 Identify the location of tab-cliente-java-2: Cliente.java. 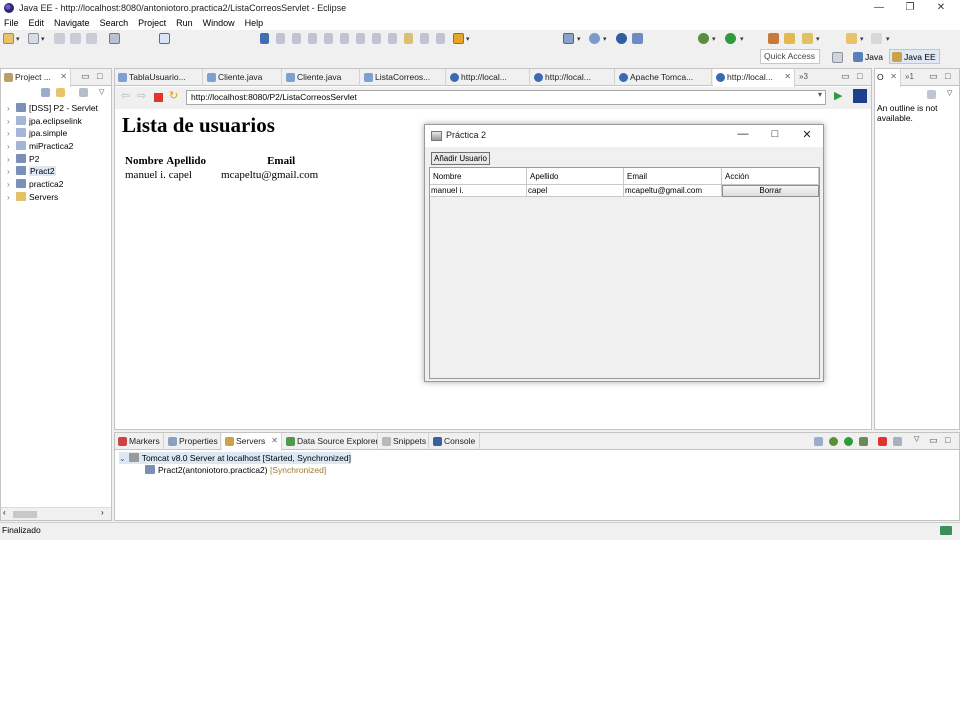
(321, 77).